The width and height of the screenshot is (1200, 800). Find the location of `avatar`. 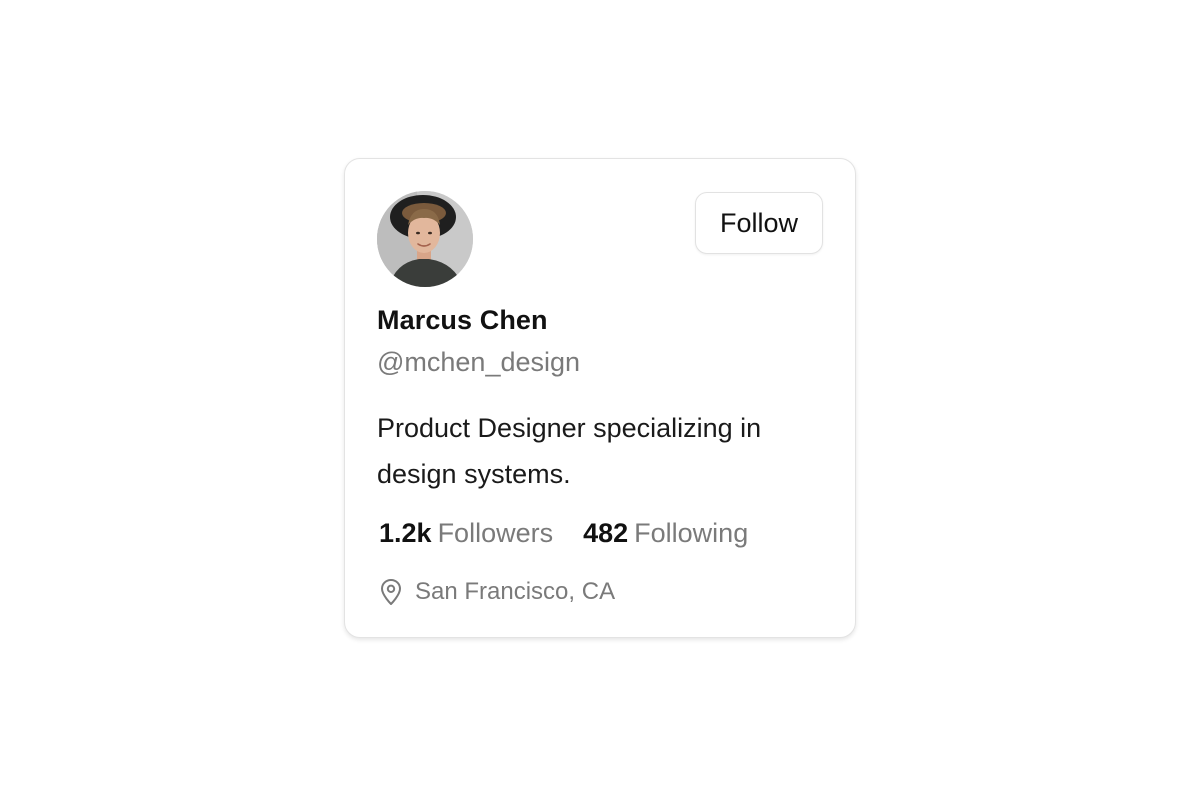

avatar is located at coordinates (425, 239).